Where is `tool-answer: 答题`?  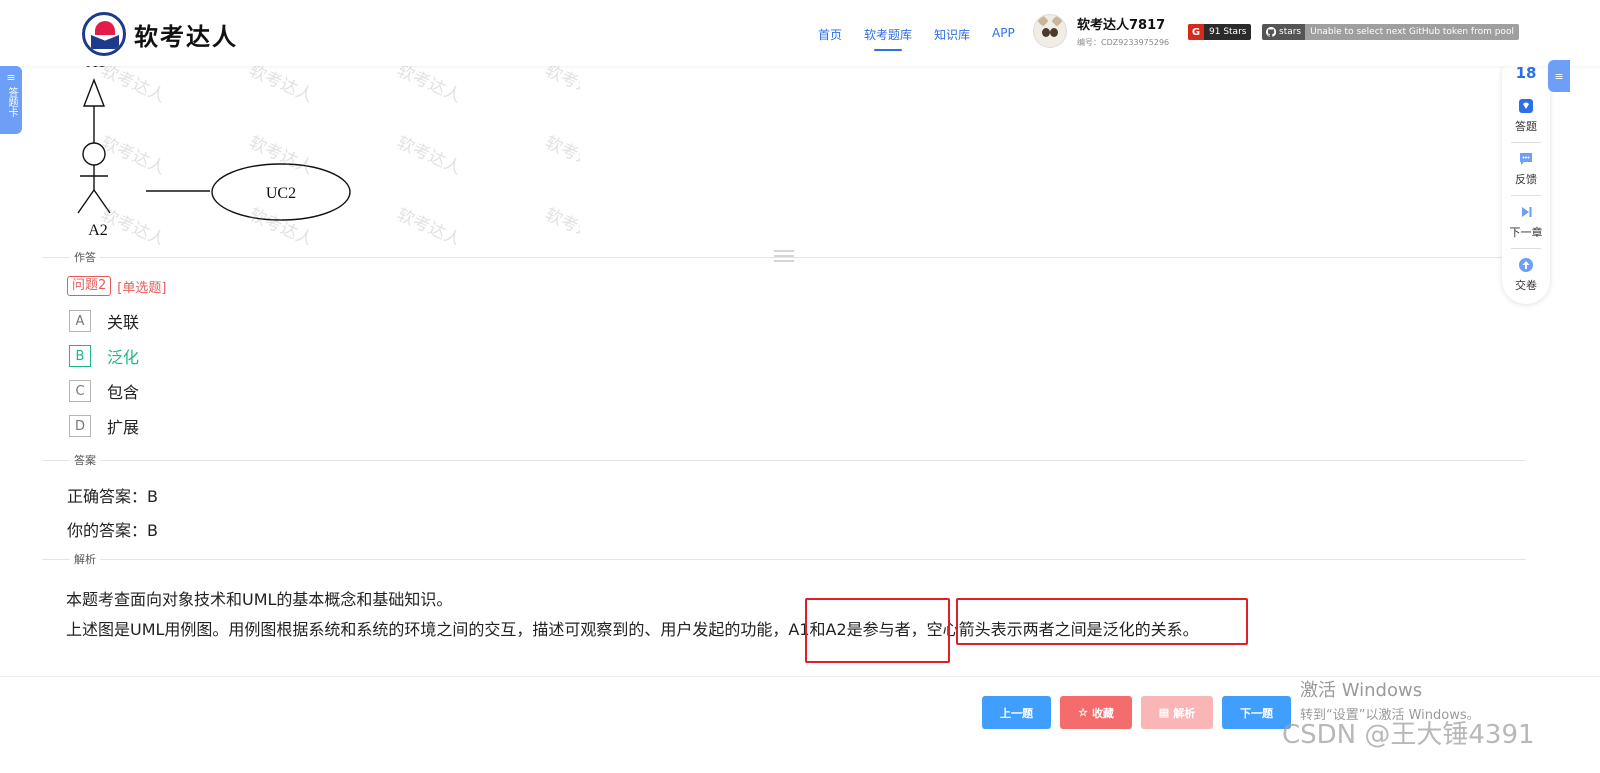 tool-answer: 答题 is located at coordinates (1526, 112).